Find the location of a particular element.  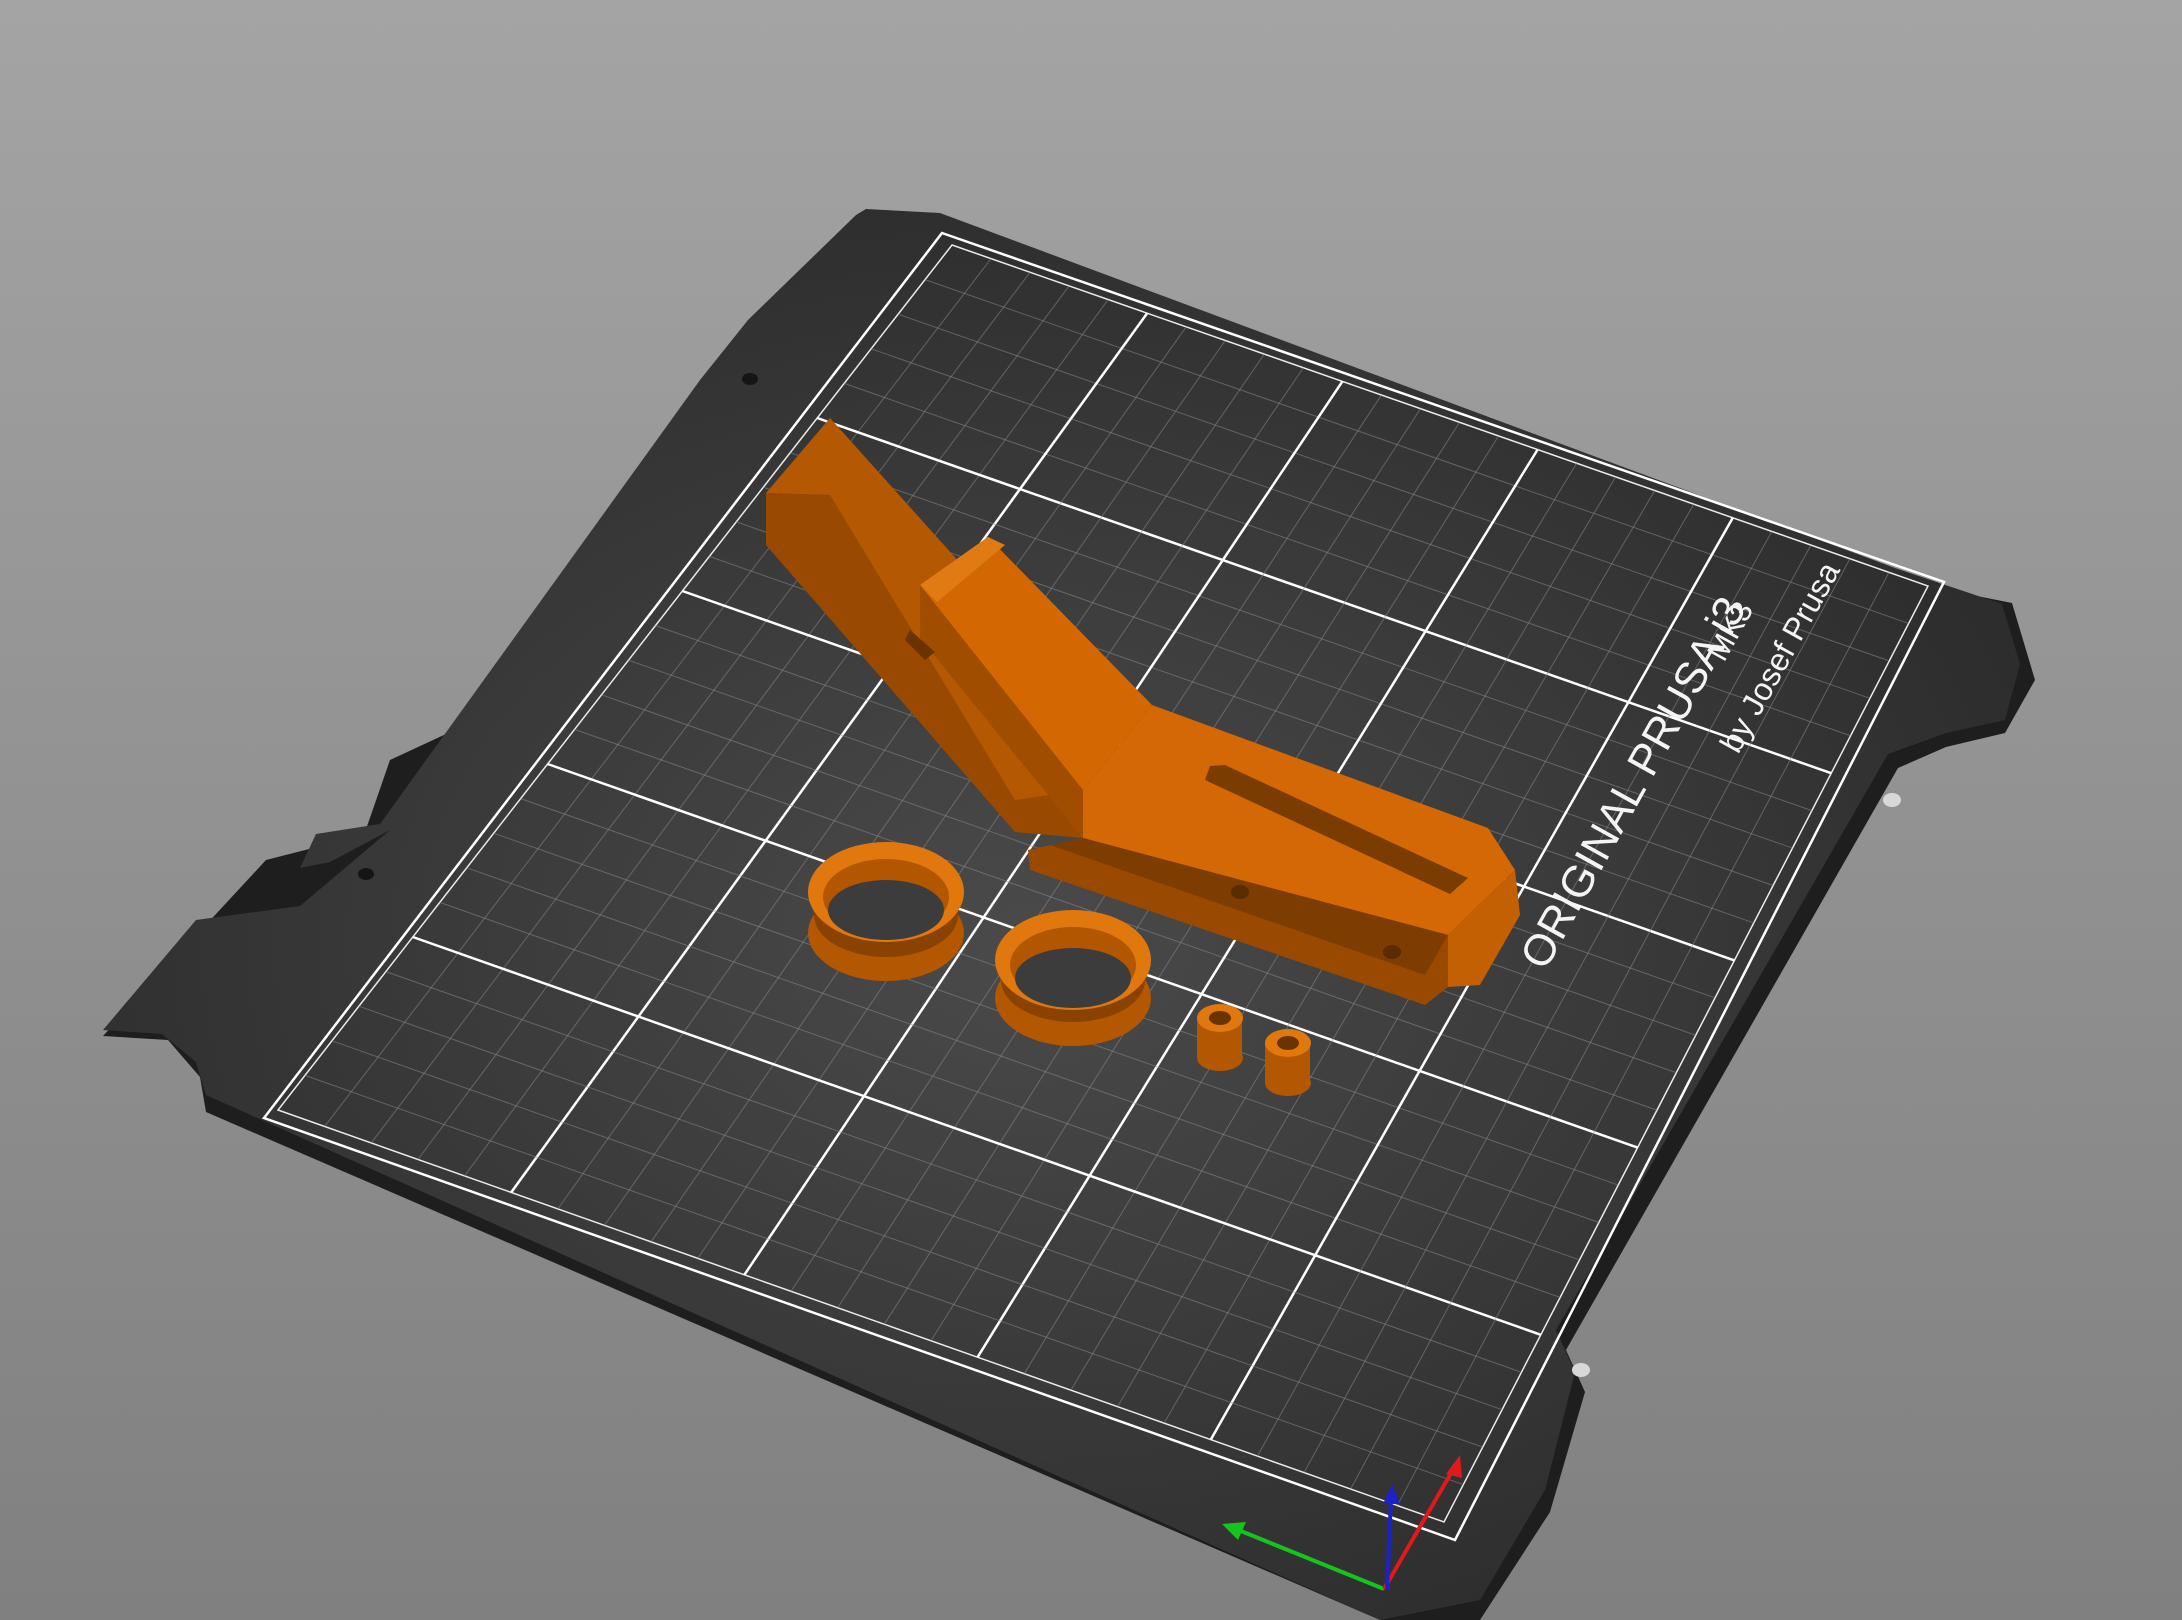

pulley-ring-2-object is located at coordinates (1073, 978).